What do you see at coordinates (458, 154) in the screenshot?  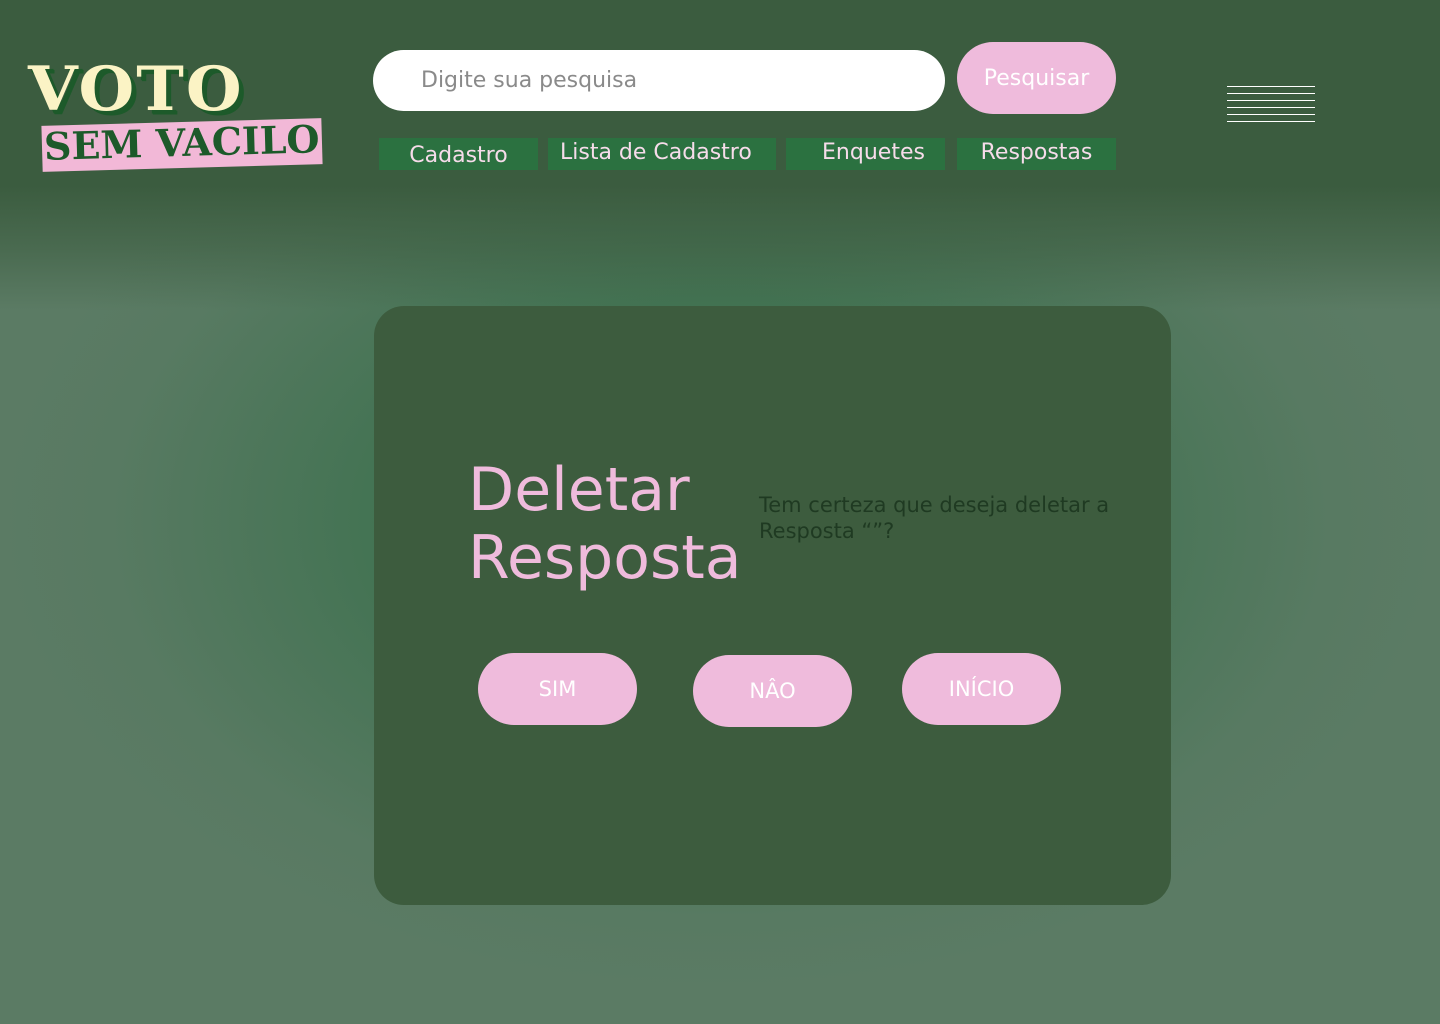 I see `nav-item-cadastro: Cadastro` at bounding box center [458, 154].